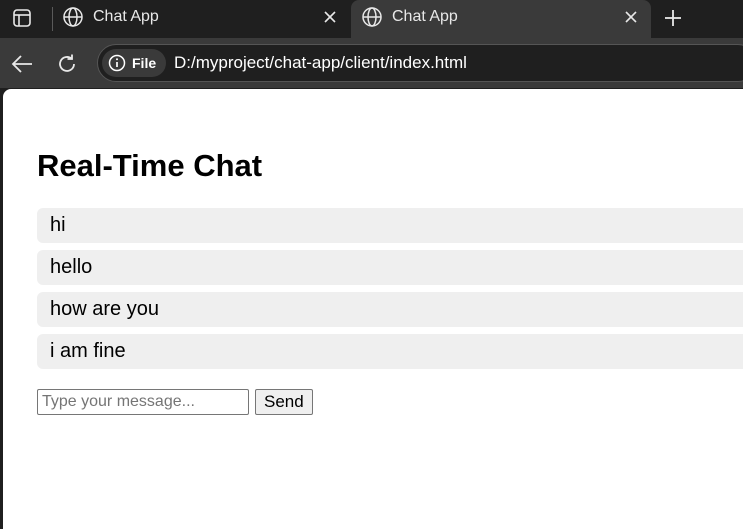 The image size is (743, 529). What do you see at coordinates (320, 62) in the screenshot?
I see `url-text: D:/myproject/chat-app/client/index.html` at bounding box center [320, 62].